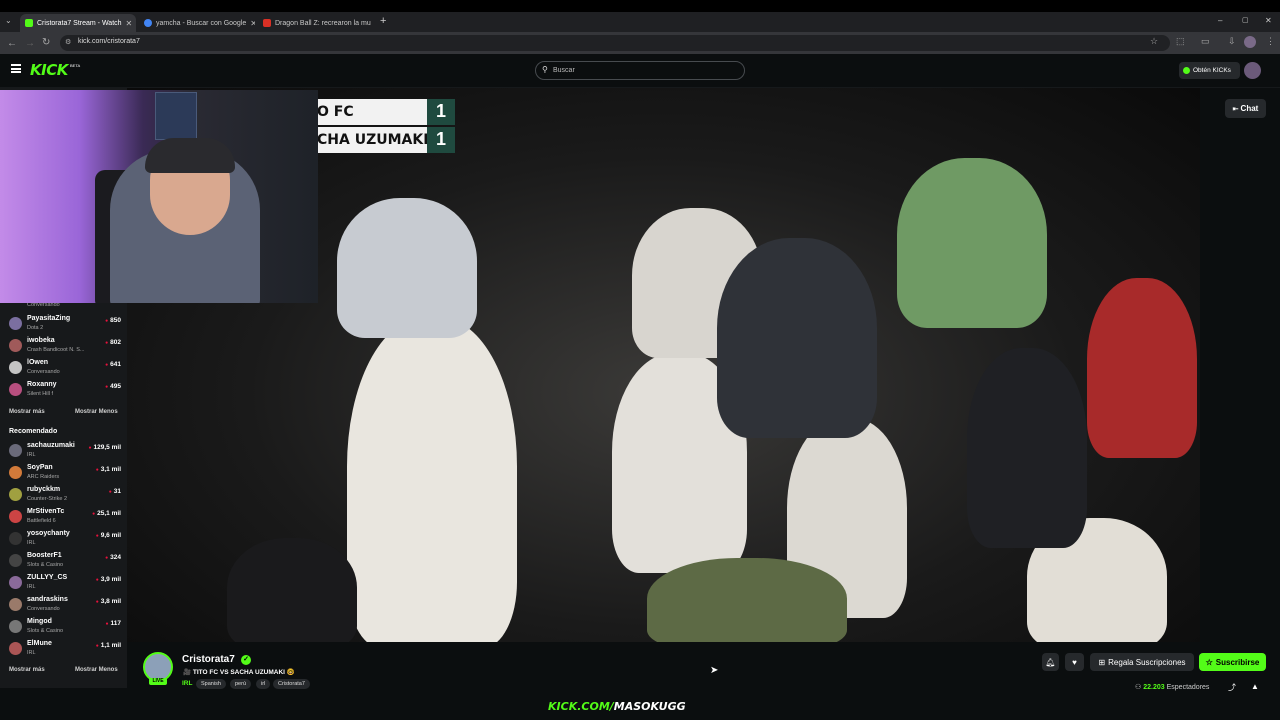 The width and height of the screenshot is (1280, 720). Describe the element at coordinates (49, 318) in the screenshot. I see `channel-name: PayasitaZing` at that location.